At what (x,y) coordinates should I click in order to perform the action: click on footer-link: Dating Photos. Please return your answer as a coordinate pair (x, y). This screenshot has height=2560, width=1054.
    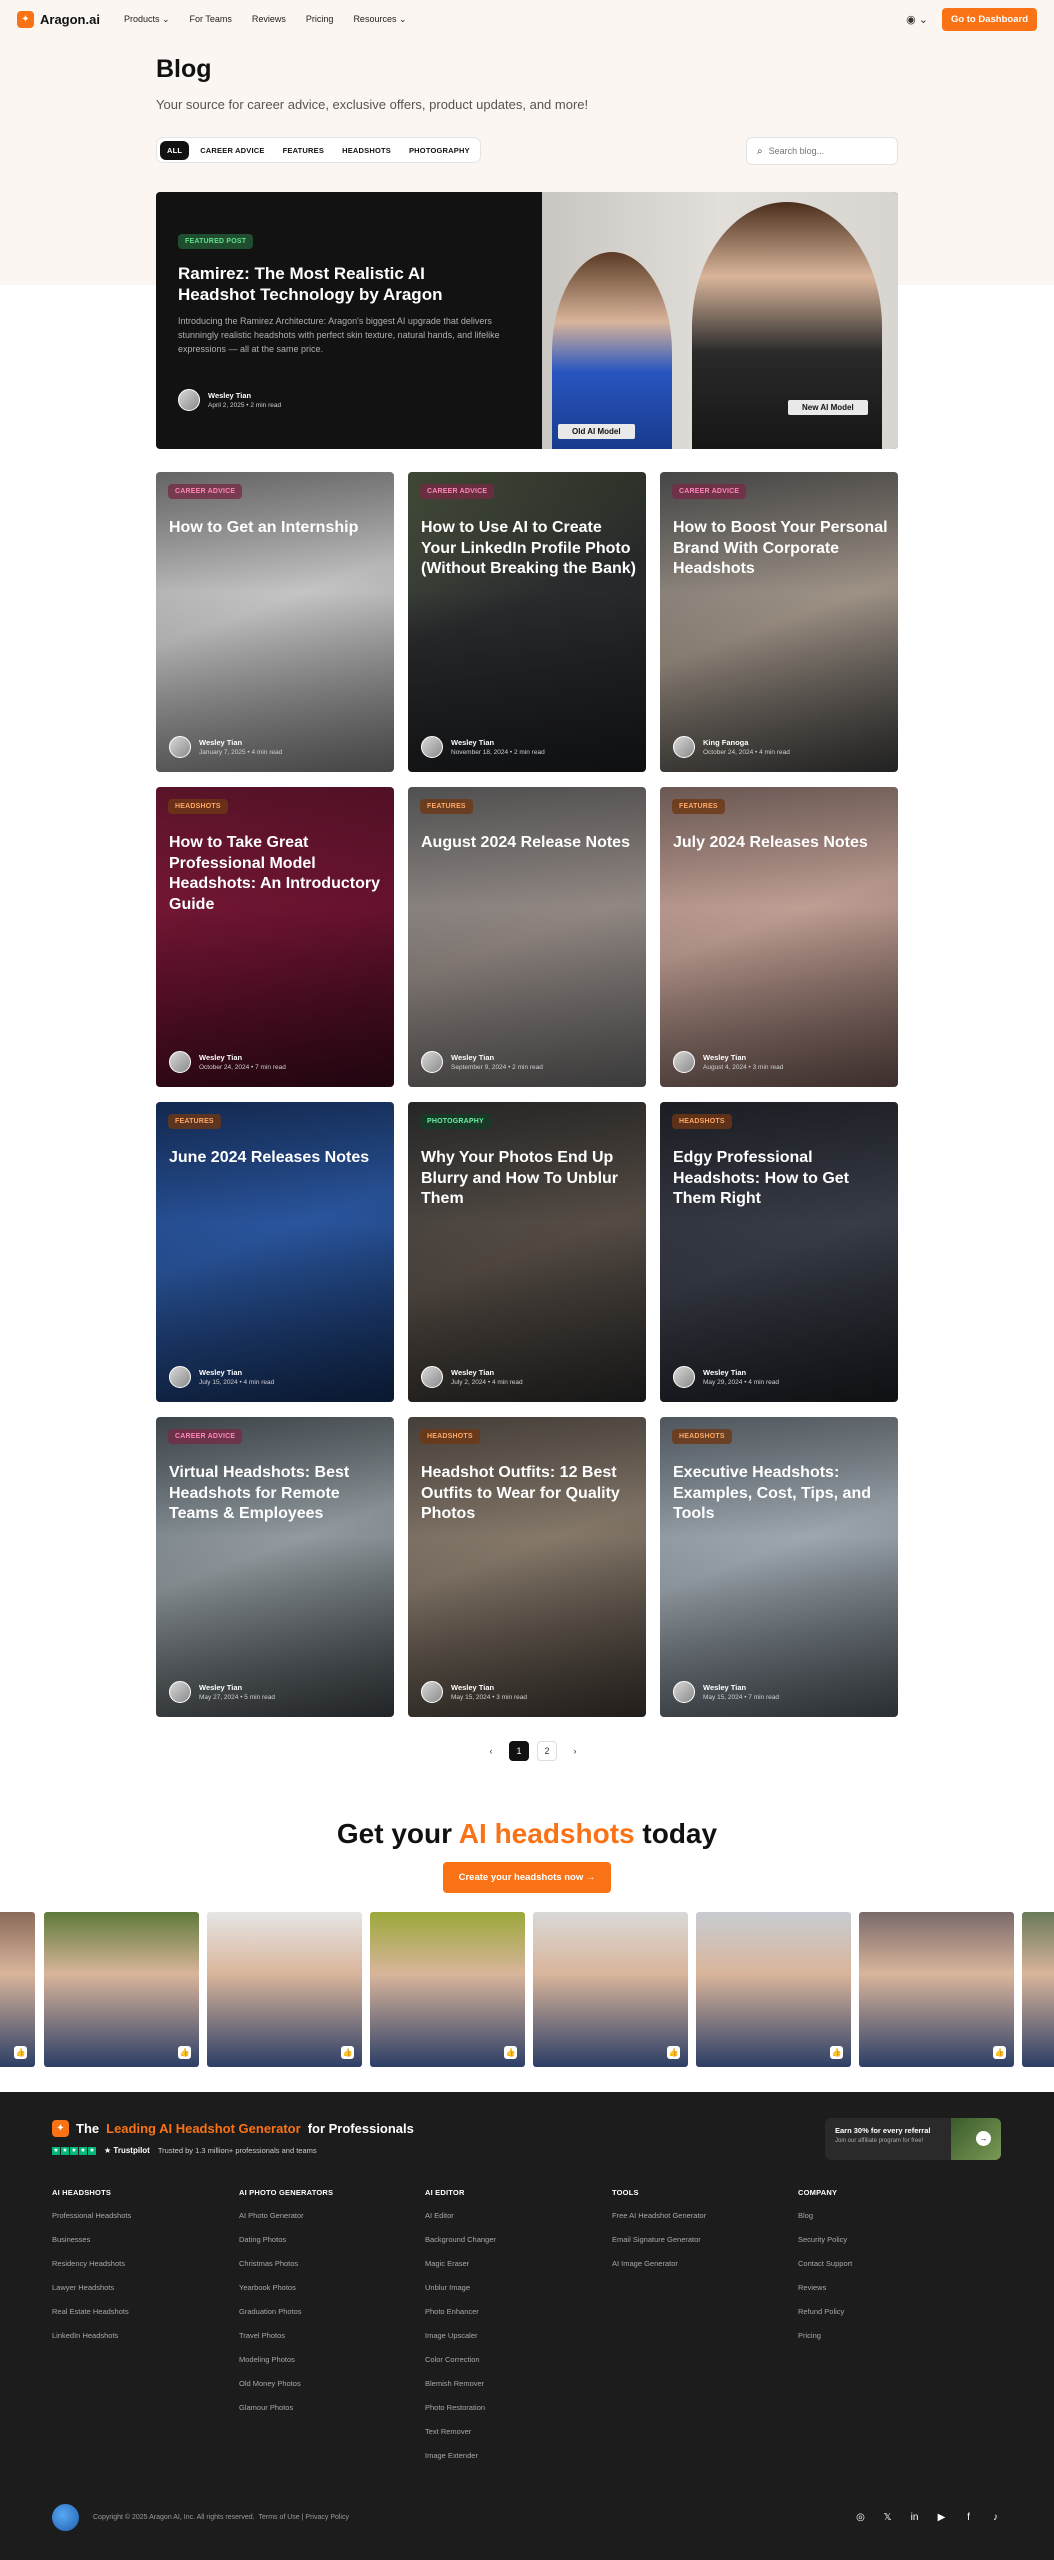
    Looking at the image, I should click on (286, 2247).